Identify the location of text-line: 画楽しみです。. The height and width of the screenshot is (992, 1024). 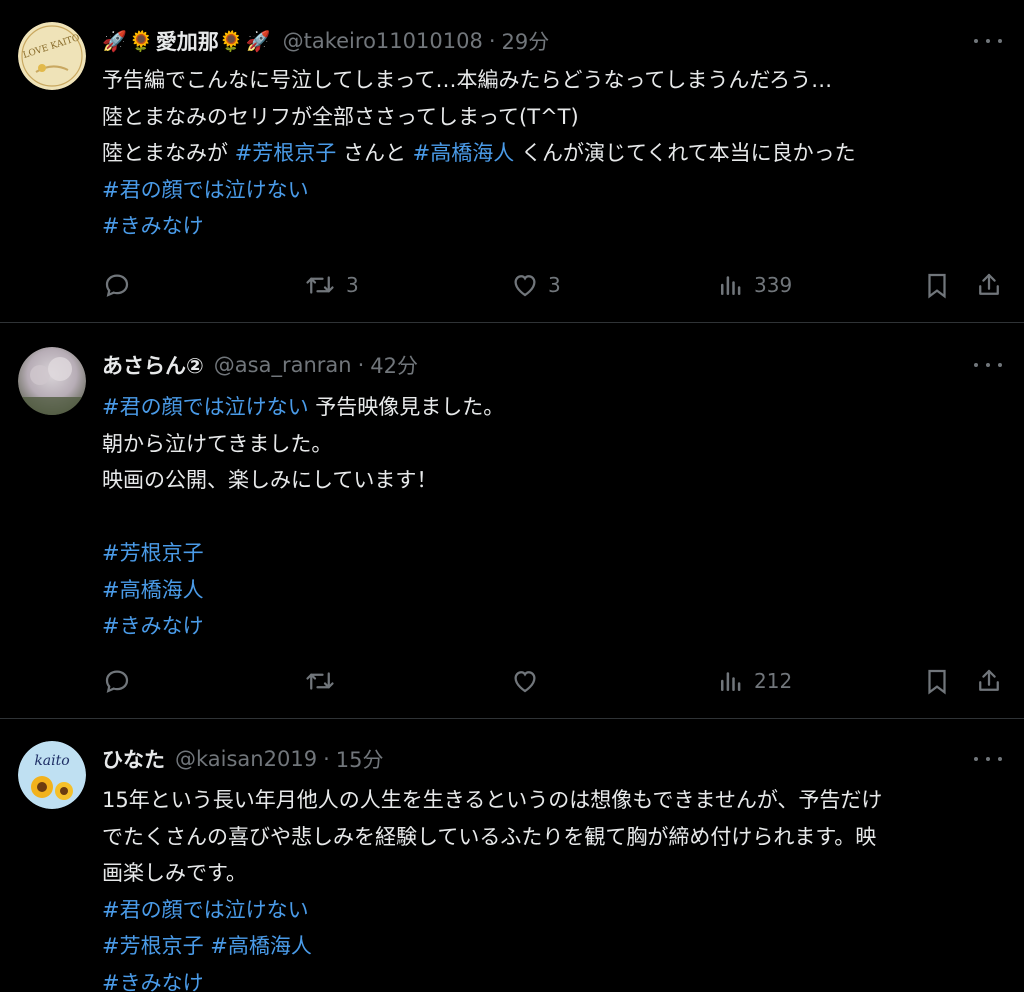
(552, 873).